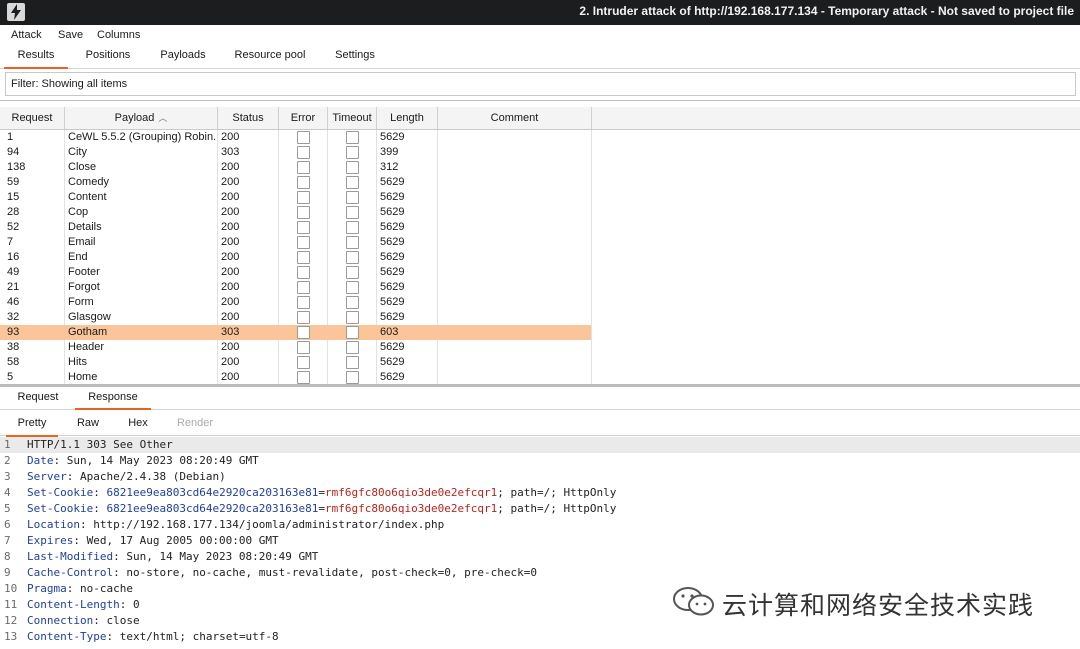 The height and width of the screenshot is (649, 1080). I want to click on filter-bar: Filter: Showing all items, so click(540, 84).